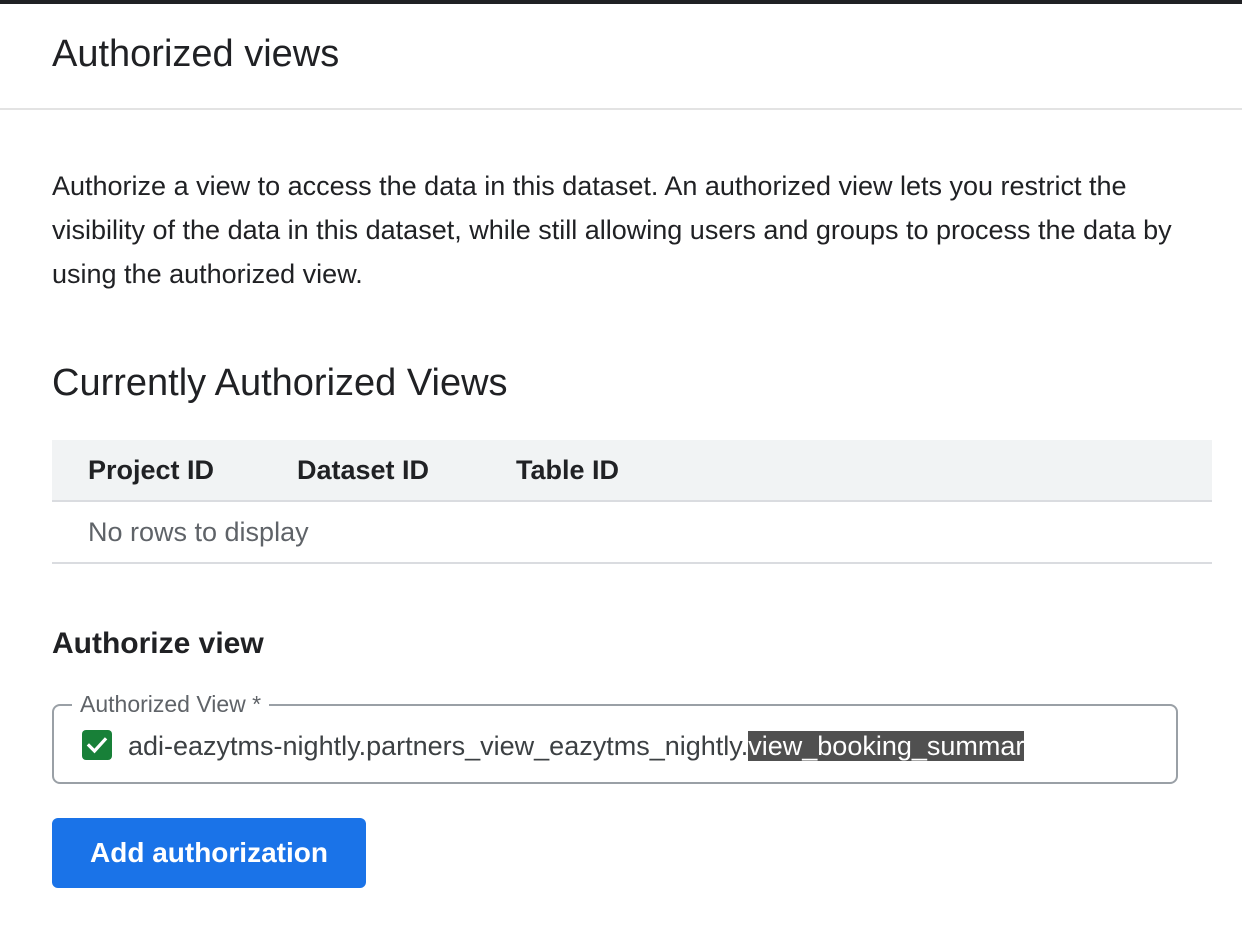  Describe the element at coordinates (158, 643) in the screenshot. I see `authorize-view-title: Authorize view` at that location.